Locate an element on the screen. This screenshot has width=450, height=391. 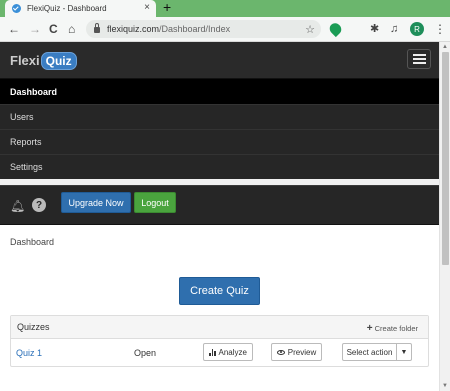
breadcrumb: Dashboard is located at coordinates (32, 242).